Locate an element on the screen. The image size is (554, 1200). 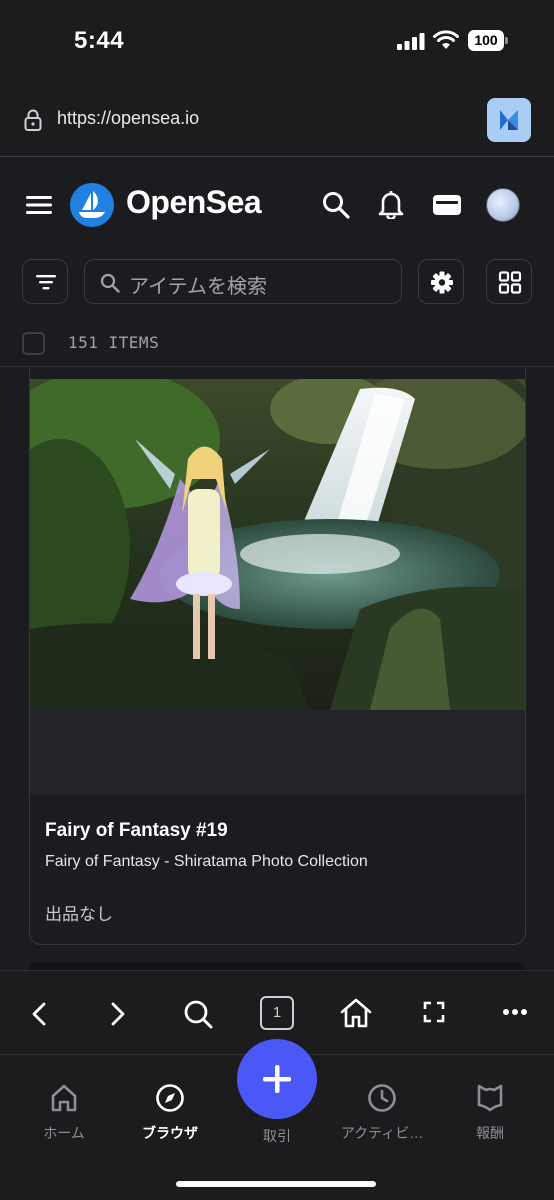
url-bar: https://opensea.io is located at coordinates (277, 120).